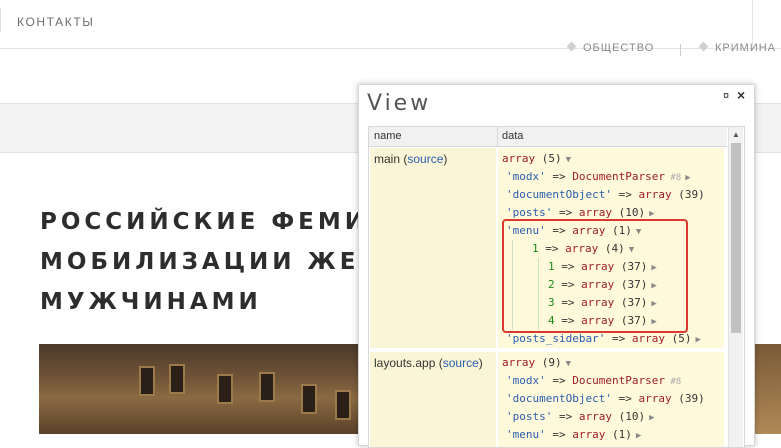  I want to click on scrollbar: ▲, so click(735, 287).